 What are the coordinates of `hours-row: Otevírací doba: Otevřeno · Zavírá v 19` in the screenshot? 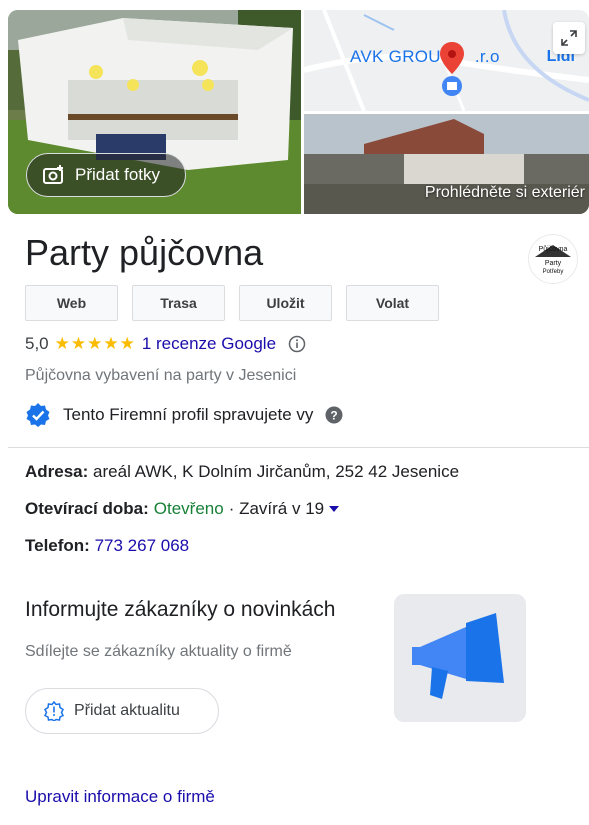 It's located at (182, 509).